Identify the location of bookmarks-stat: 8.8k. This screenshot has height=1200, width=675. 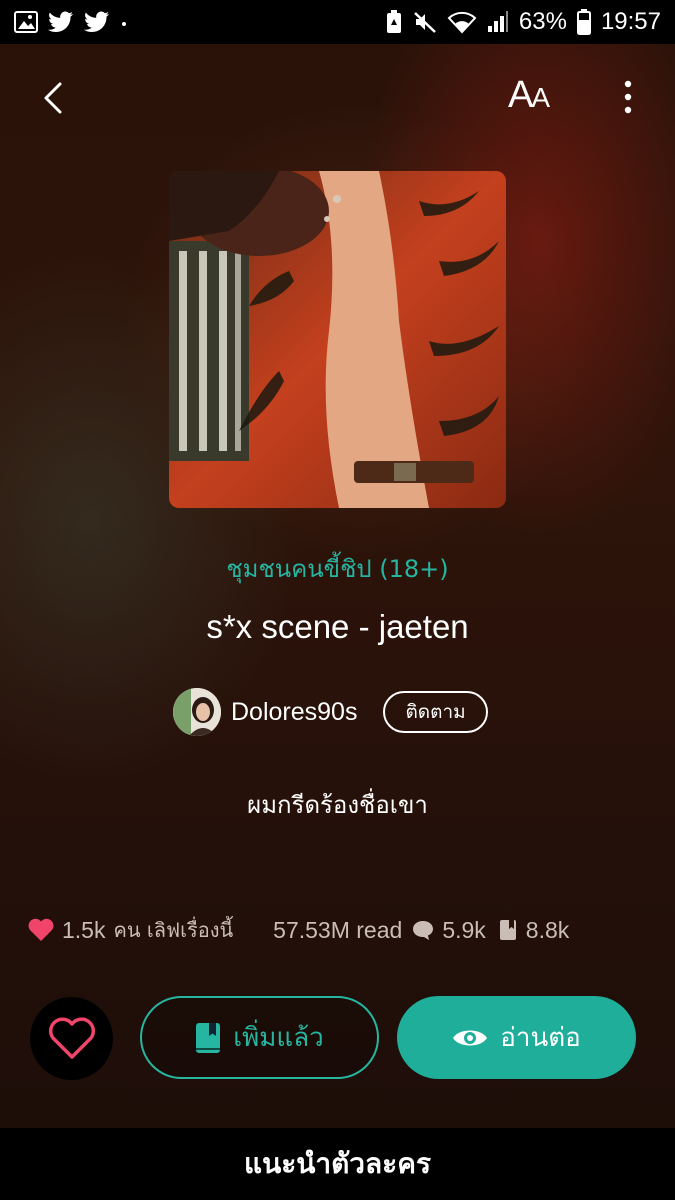
(533, 930).